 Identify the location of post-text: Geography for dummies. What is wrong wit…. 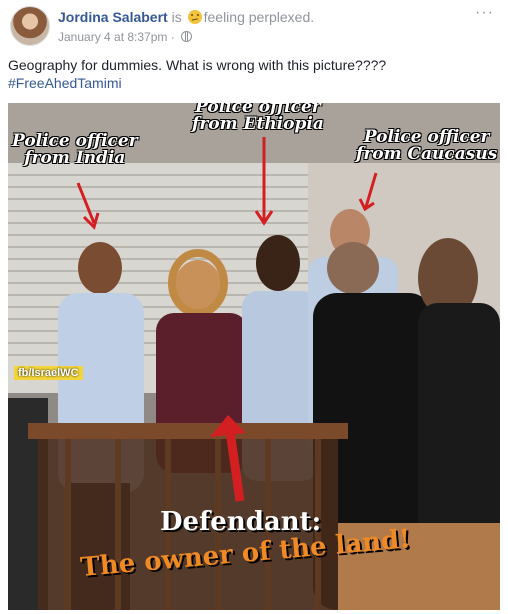
(253, 74).